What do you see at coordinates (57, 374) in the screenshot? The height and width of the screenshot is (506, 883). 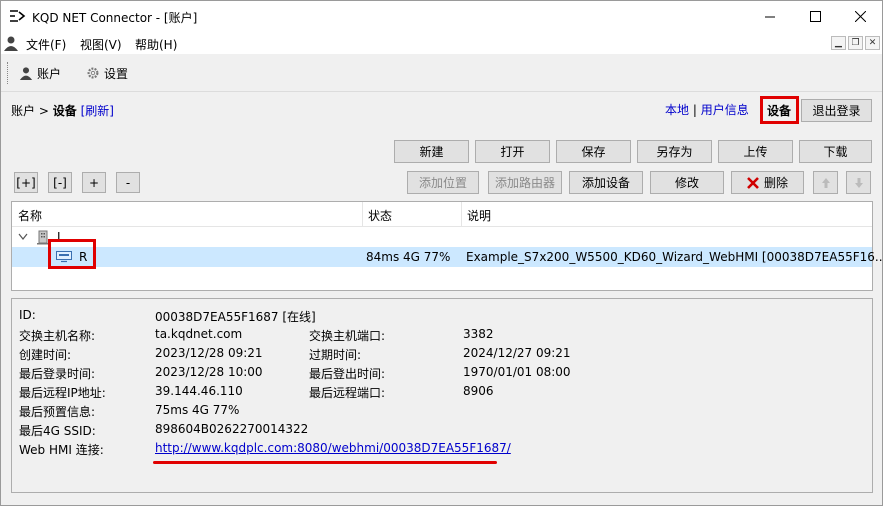 I see `last-login-label: 最后登录时间:` at bounding box center [57, 374].